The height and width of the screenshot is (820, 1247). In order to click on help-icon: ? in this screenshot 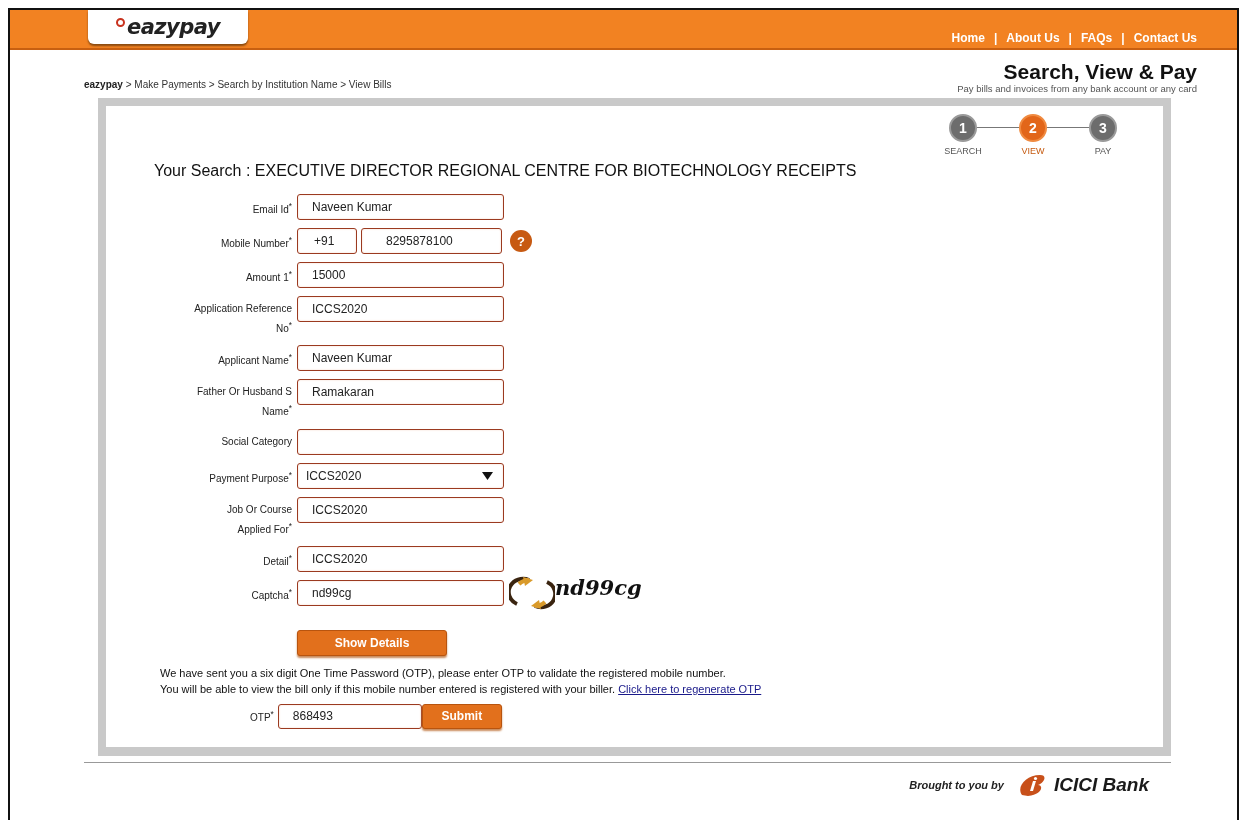, I will do `click(521, 241)`.